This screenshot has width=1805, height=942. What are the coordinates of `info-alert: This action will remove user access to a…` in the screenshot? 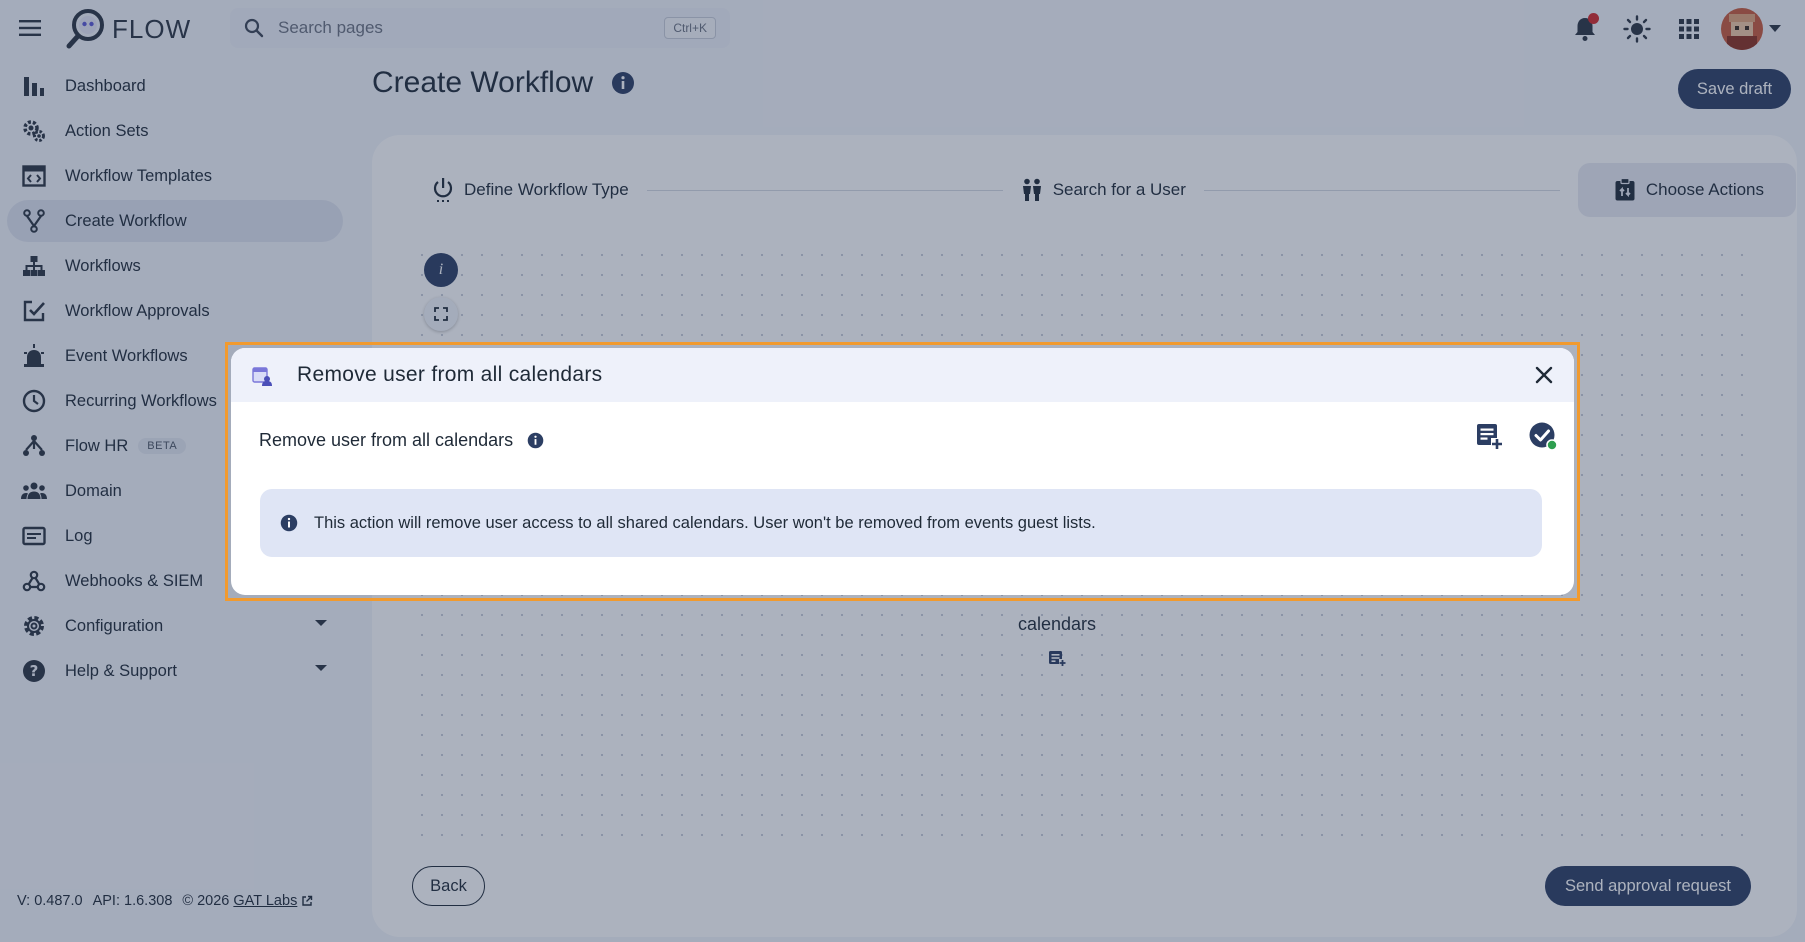 It's located at (901, 523).